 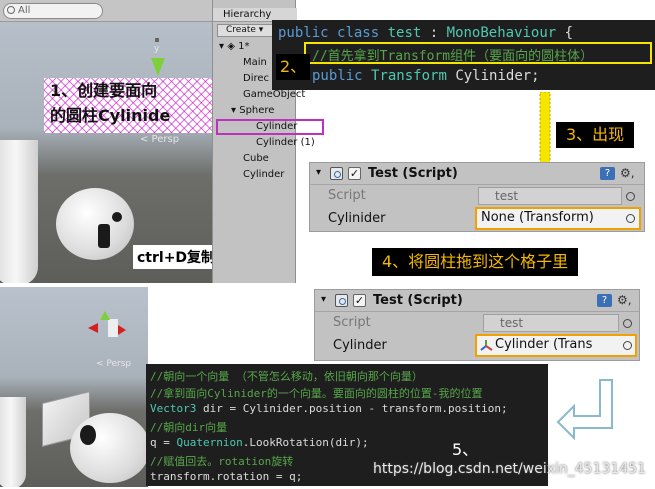 What do you see at coordinates (465, 449) in the screenshot?
I see `step5-label: 5、` at bounding box center [465, 449].